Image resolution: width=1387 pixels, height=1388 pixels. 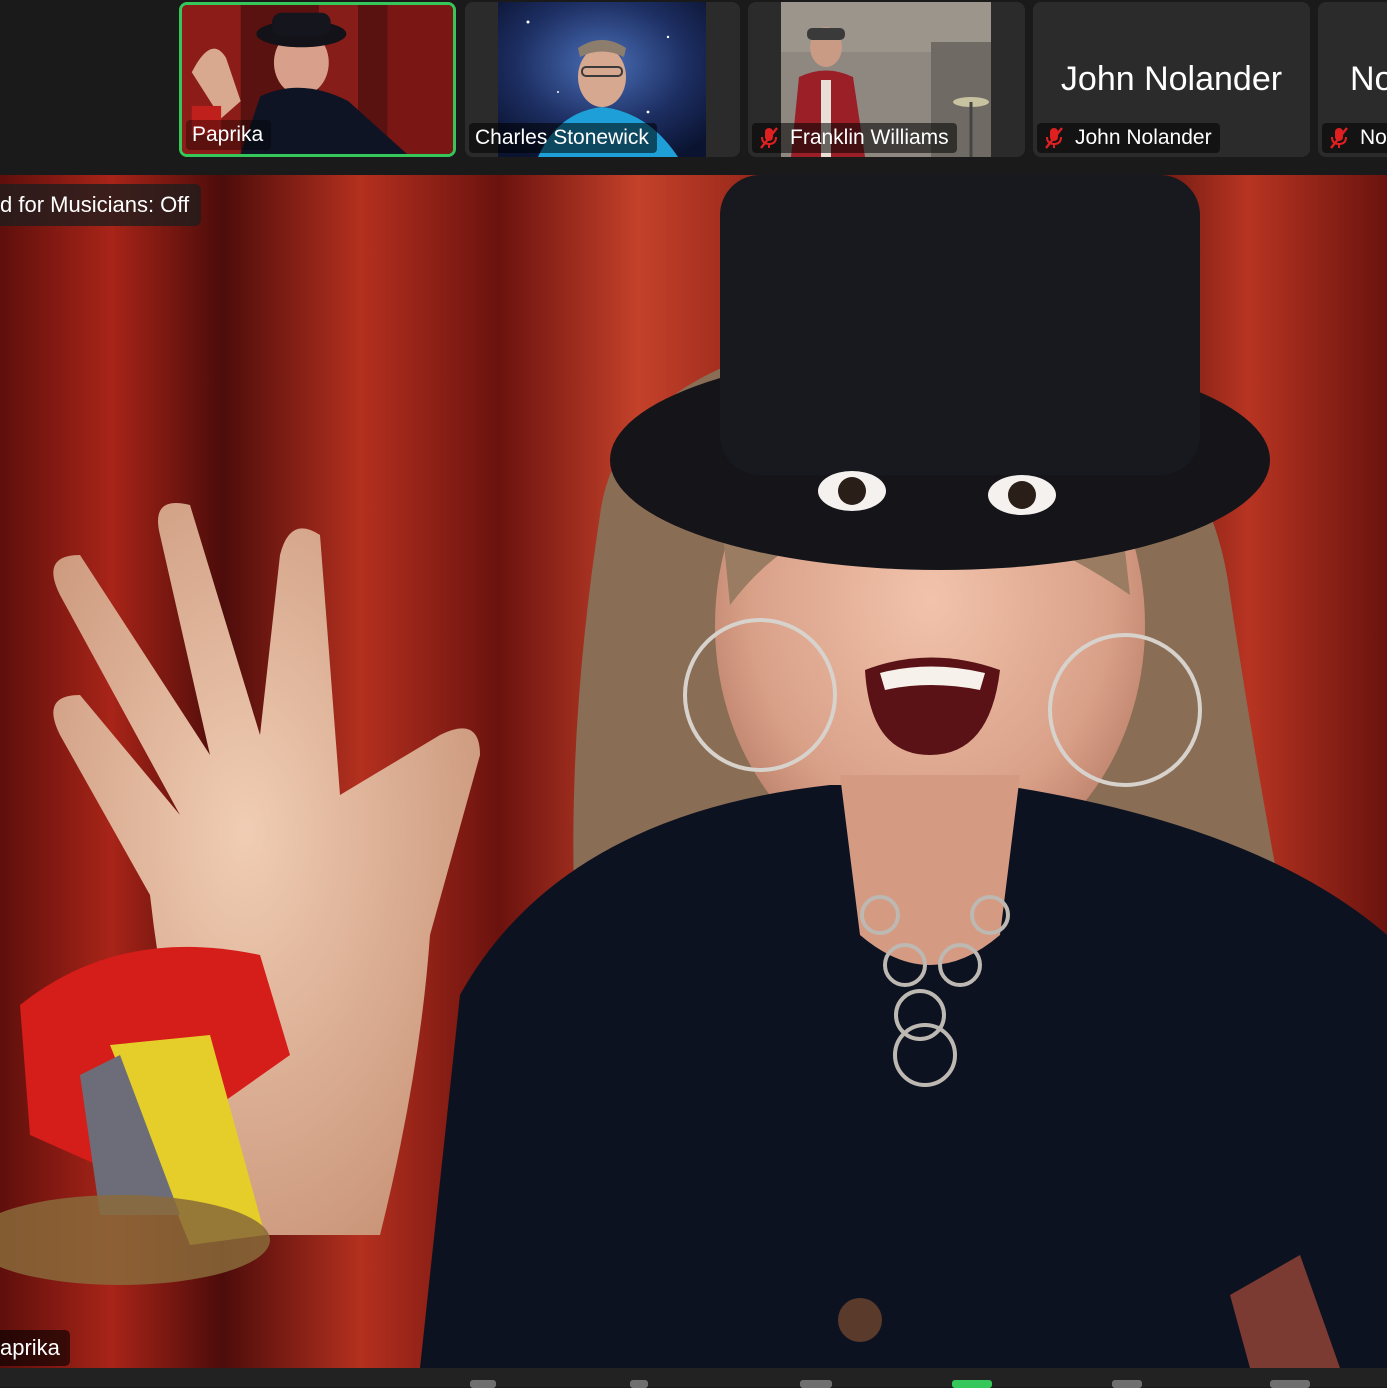 What do you see at coordinates (886, 79) in the screenshot?
I see `participant-tile-franklin-williams: Franklin Williams` at bounding box center [886, 79].